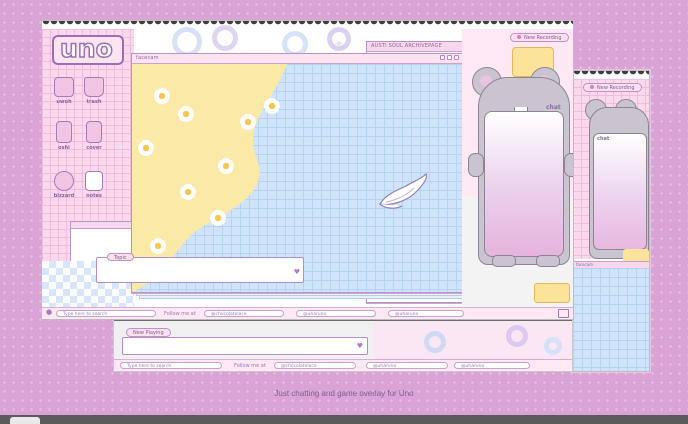 This screenshot has height=424, width=688. What do you see at coordinates (147, 58) in the screenshot?
I see `facecam-window-title: facecam` at bounding box center [147, 58].